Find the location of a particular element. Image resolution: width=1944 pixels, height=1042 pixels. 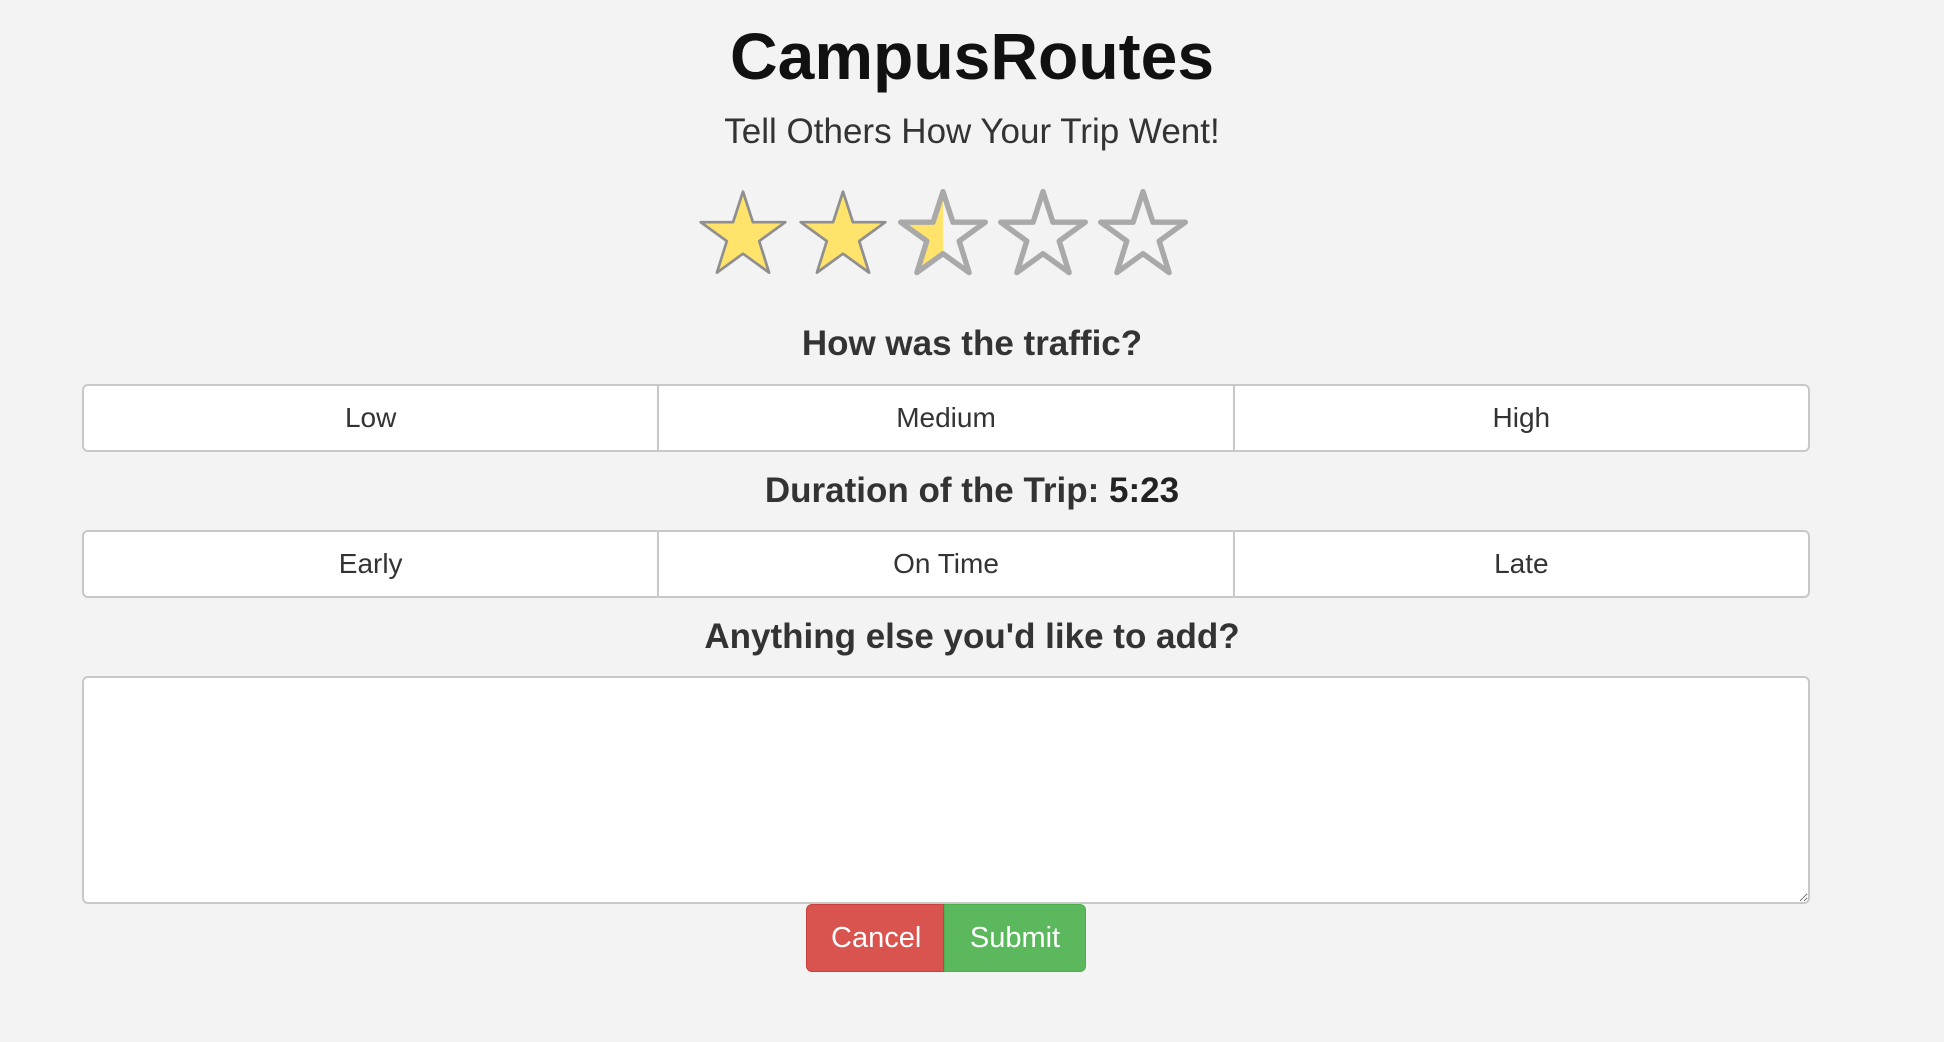

duration-value: 5:23 is located at coordinates (1144, 490).